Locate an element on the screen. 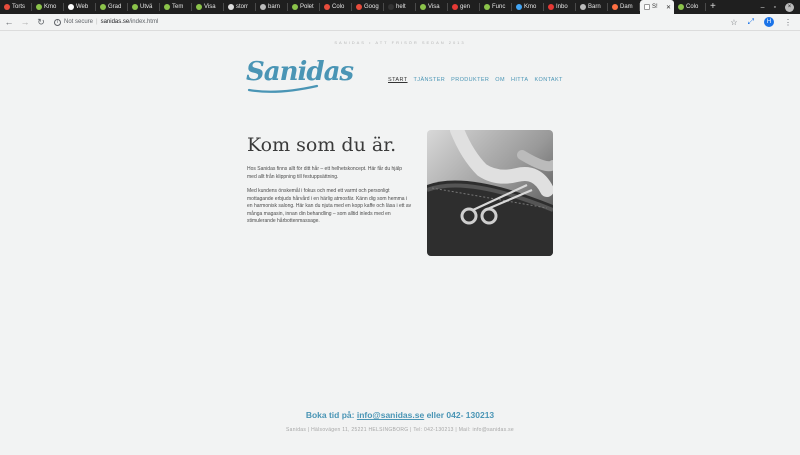 The width and height of the screenshot is (800, 455). nav-tjanster: TJÄNSTER is located at coordinates (430, 80).